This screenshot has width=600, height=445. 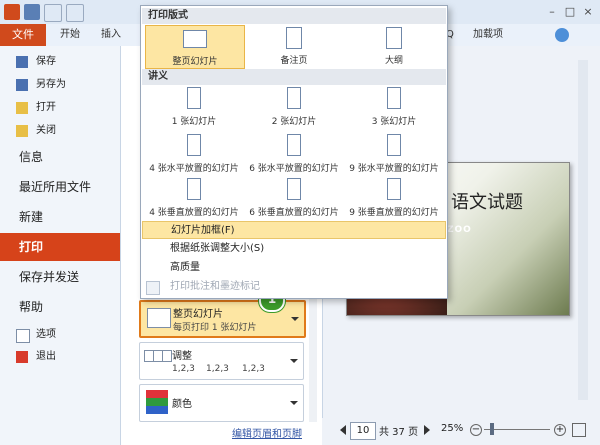 What do you see at coordinates (75, 13) in the screenshot?
I see `redo-icon` at bounding box center [75, 13].